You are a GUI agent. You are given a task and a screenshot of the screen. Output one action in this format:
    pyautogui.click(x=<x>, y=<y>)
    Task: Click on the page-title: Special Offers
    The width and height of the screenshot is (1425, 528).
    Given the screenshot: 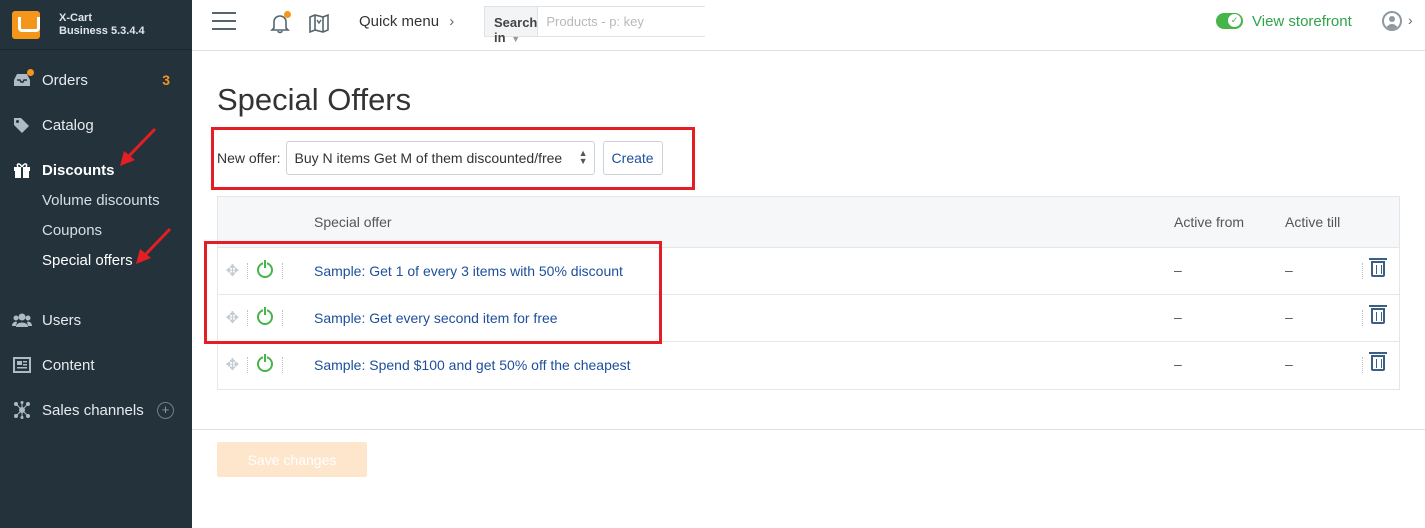 What is the action you would take?
    pyautogui.click(x=314, y=99)
    